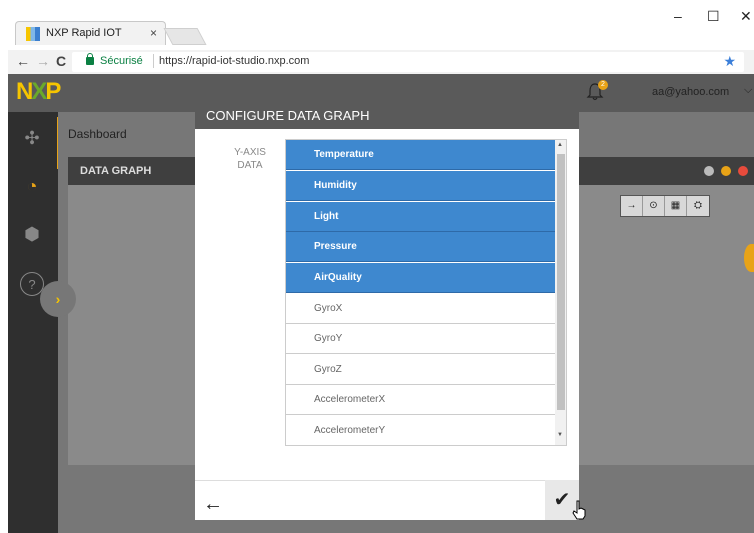 The height and width of the screenshot is (533, 754). I want to click on calendar-icon: ▦, so click(676, 206).